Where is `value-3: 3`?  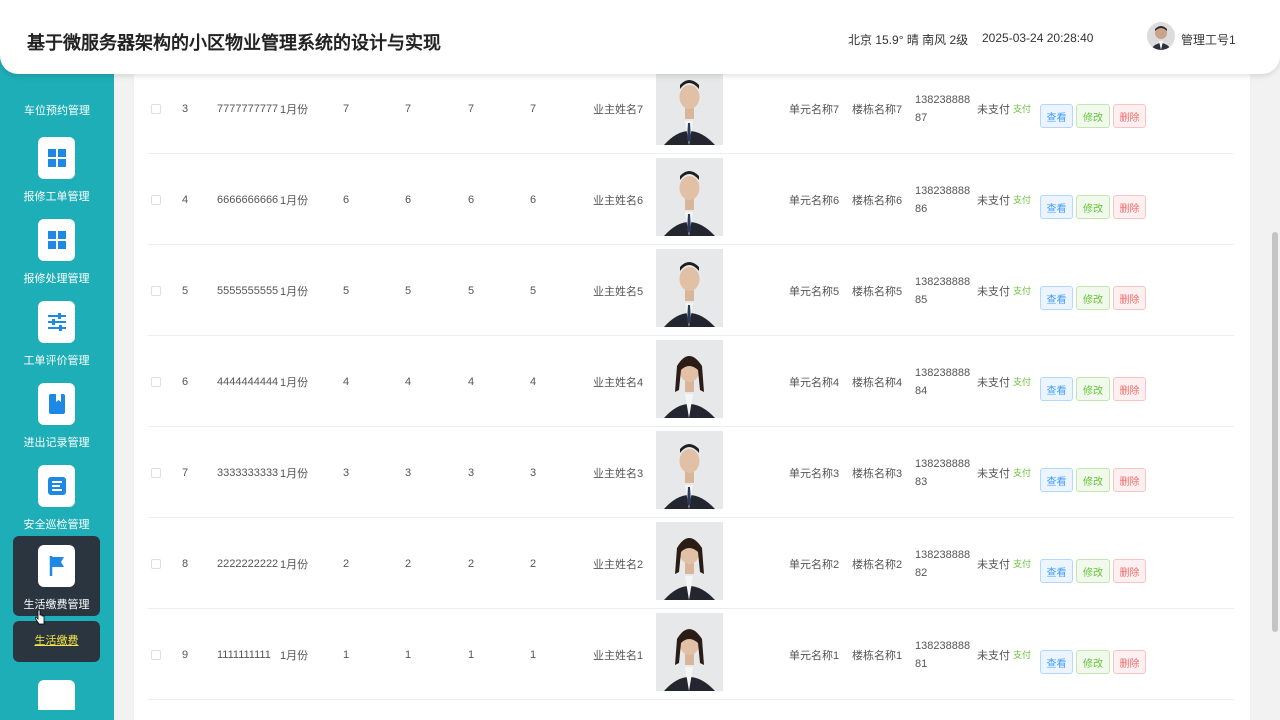 value-3: 3 is located at coordinates (471, 472).